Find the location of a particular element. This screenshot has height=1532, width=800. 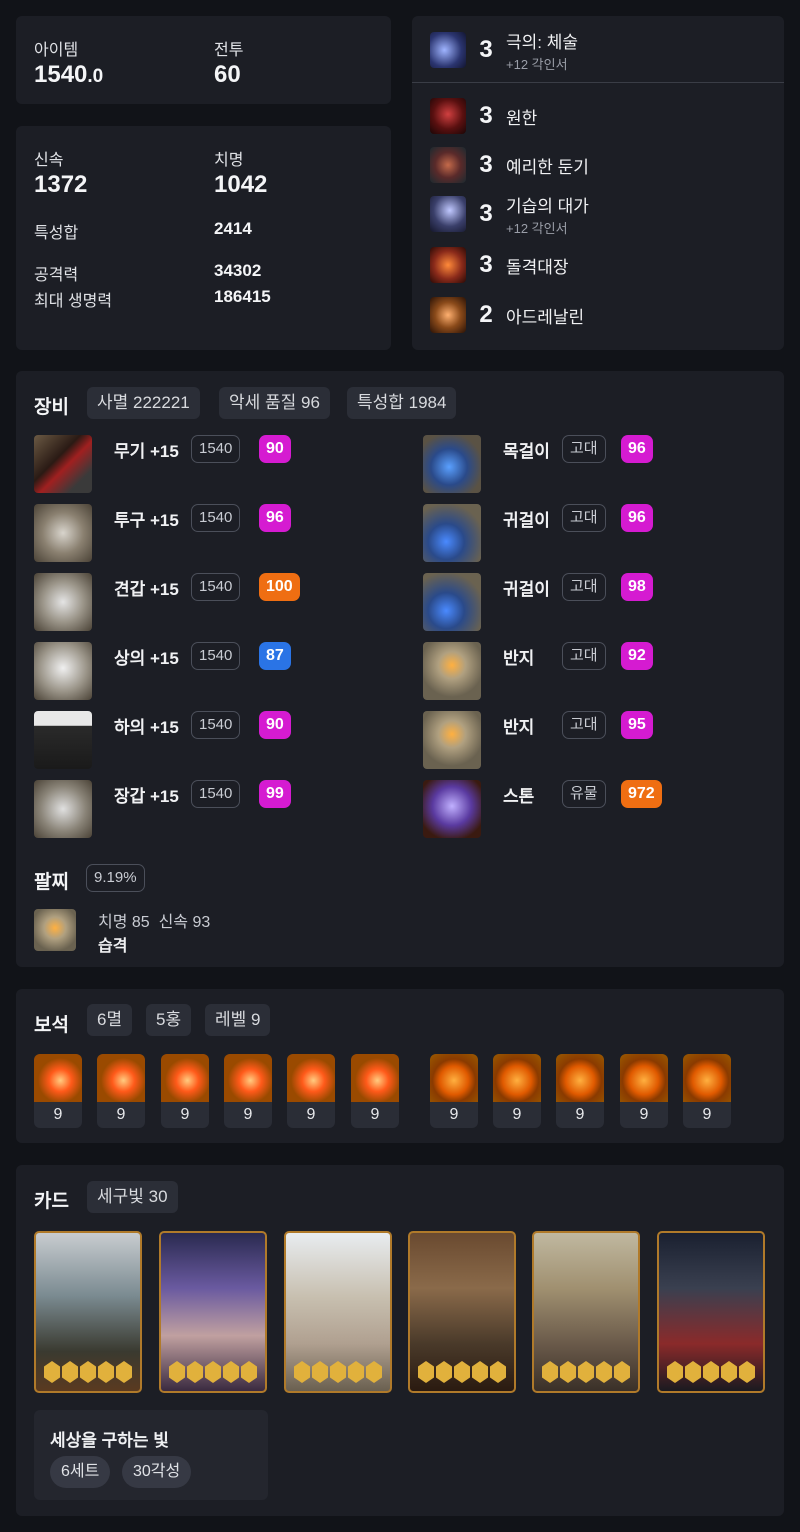

grudge-icon is located at coordinates (448, 116).